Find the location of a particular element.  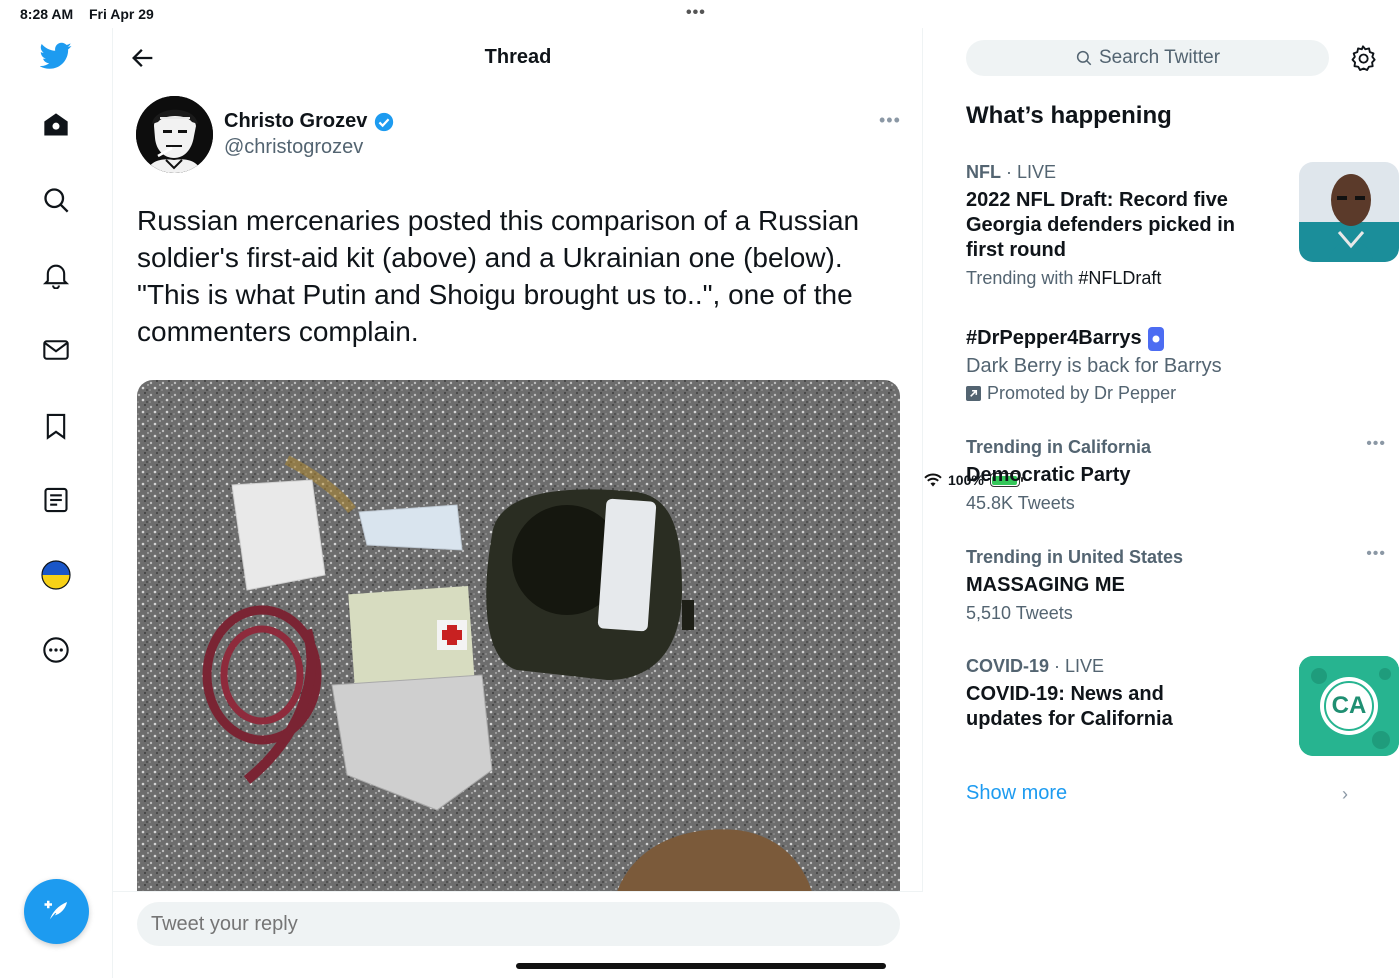

search-placeholder: Search Twitter is located at coordinates (1159, 57).